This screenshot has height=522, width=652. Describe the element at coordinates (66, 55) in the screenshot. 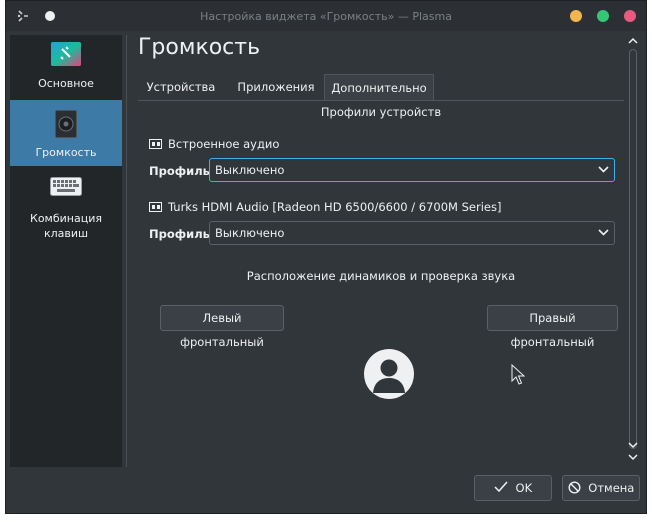

I see `general-settings-icon` at that location.